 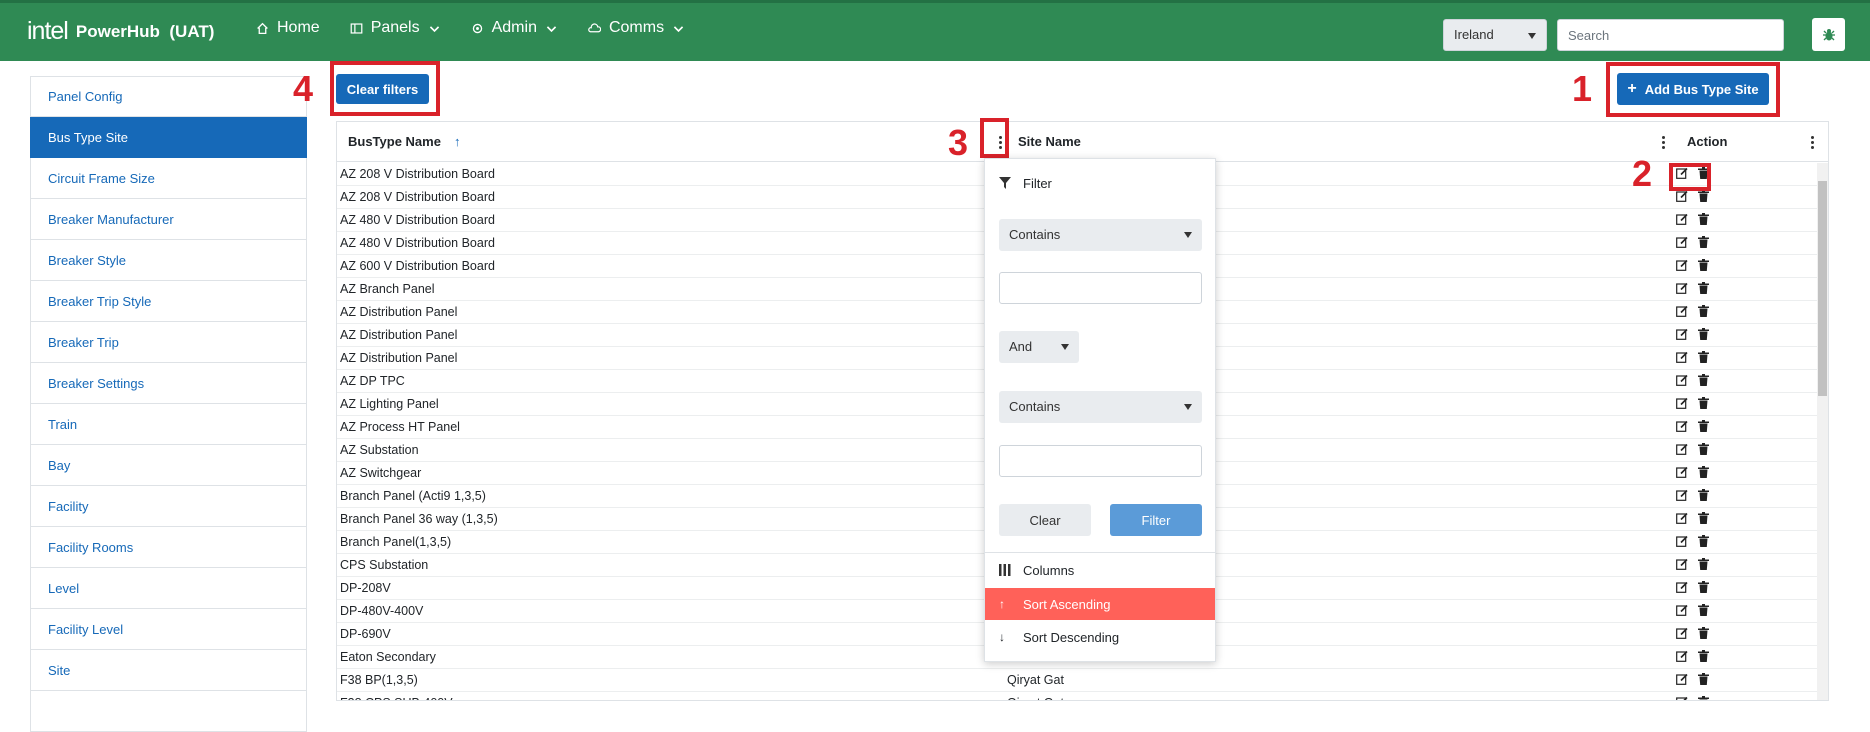 I want to click on sidebar-item: Bus Type Site, so click(x=168, y=137).